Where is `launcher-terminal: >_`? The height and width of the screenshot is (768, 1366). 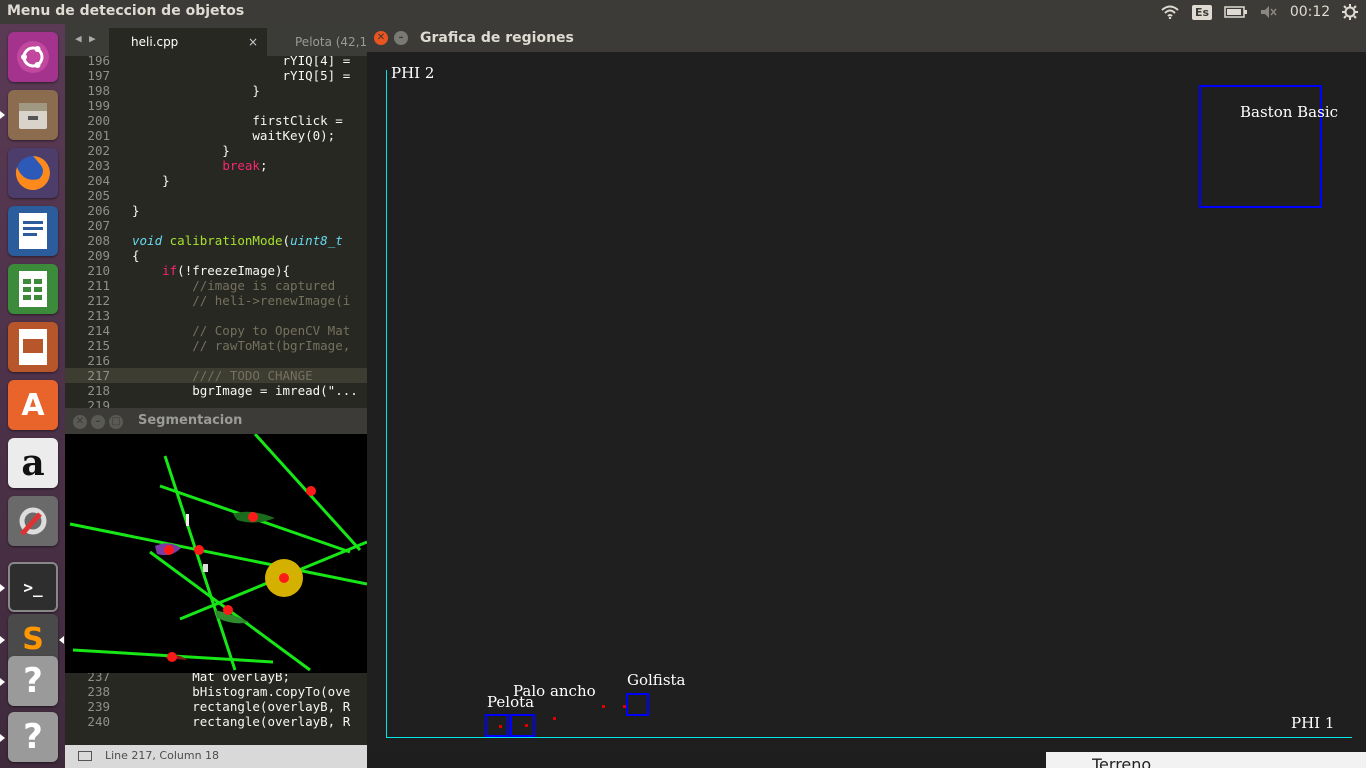
launcher-terminal: >_ is located at coordinates (33, 587).